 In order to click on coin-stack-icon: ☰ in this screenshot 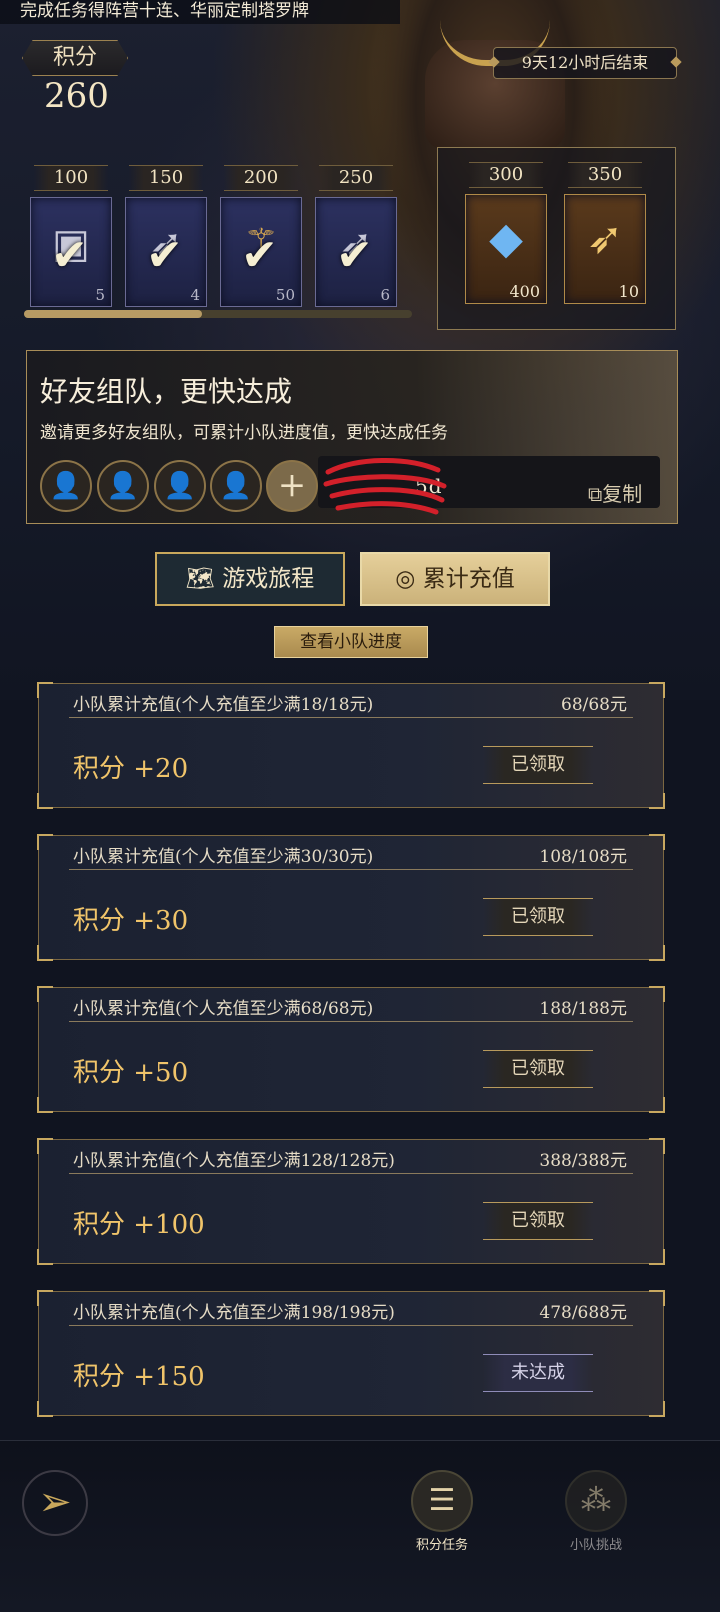, I will do `click(442, 1501)`.